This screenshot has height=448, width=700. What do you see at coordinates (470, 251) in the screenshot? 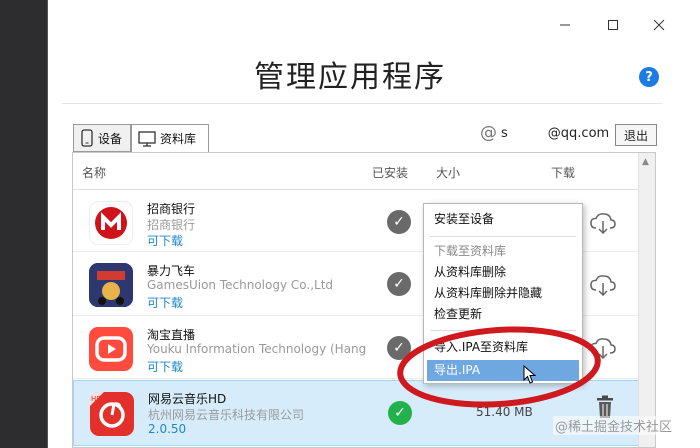
I see `menu-download-to-library: 下载至资料库` at bounding box center [470, 251].